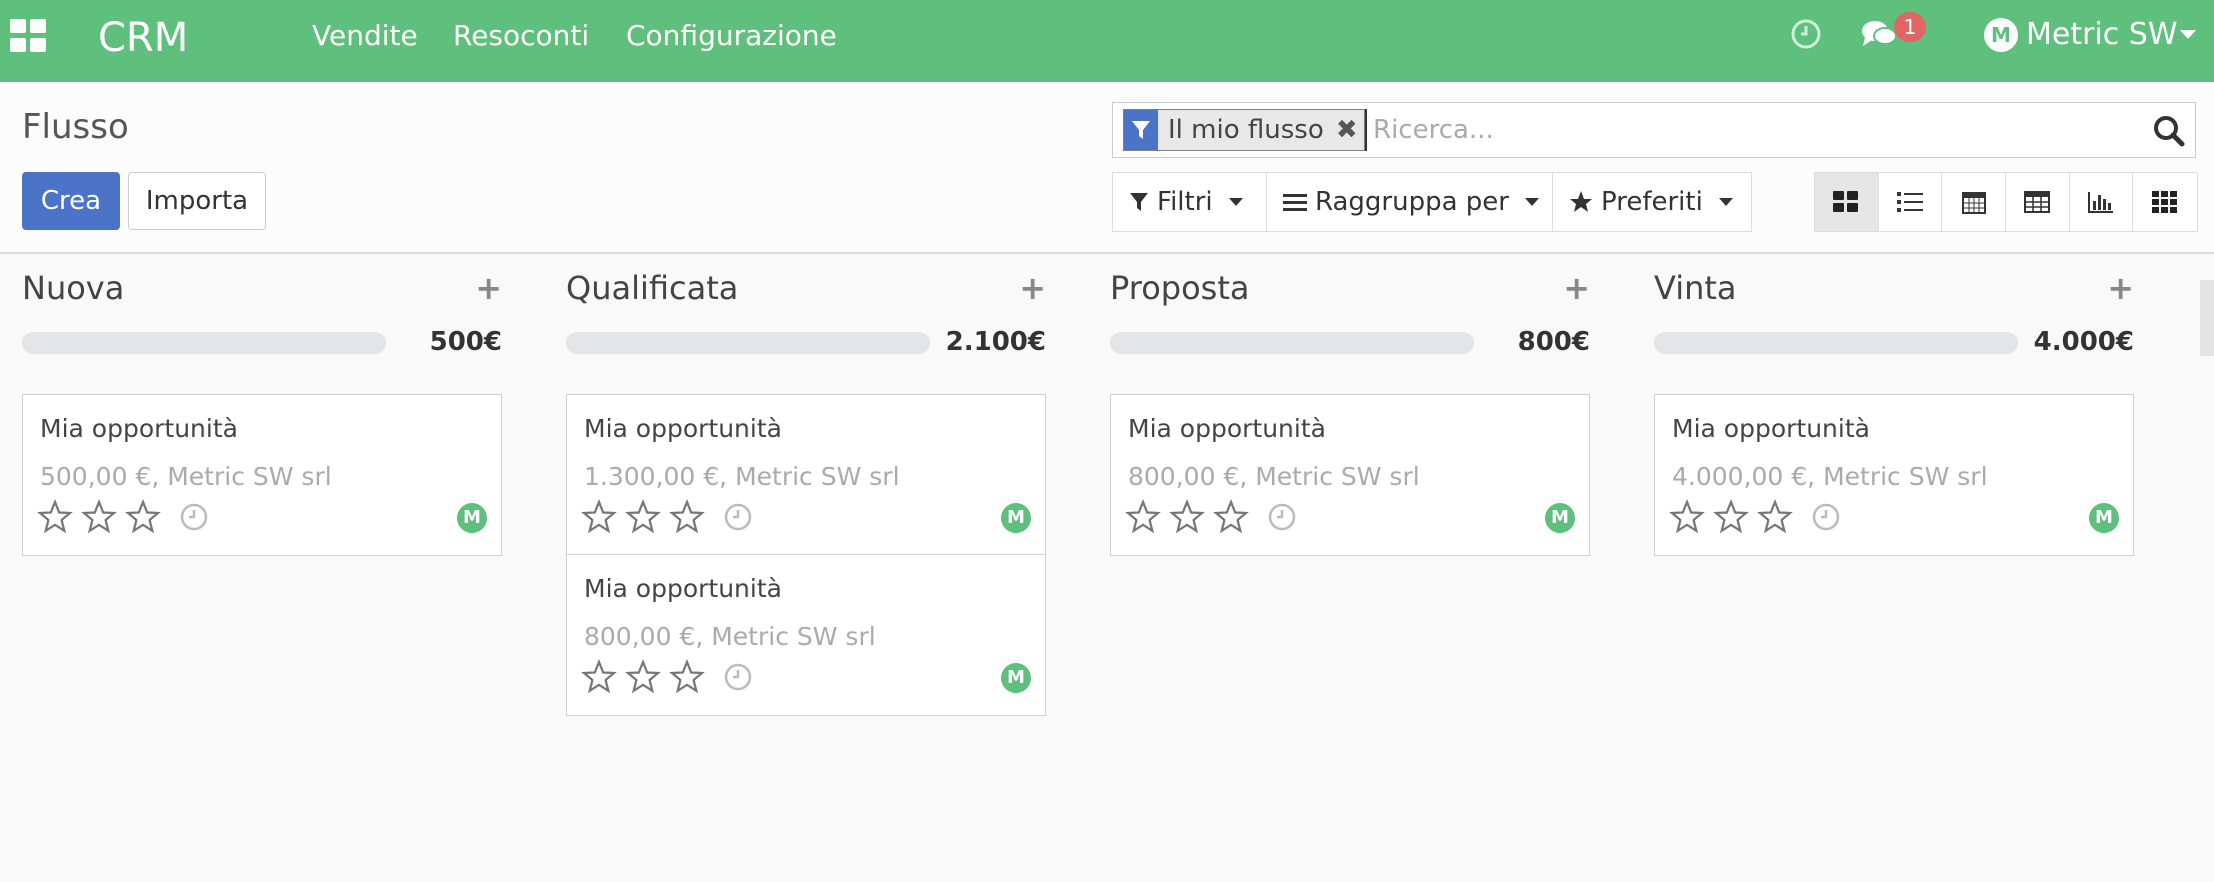 The image size is (2214, 882). I want to click on user-menu-caret-icon, so click(2188, 34).